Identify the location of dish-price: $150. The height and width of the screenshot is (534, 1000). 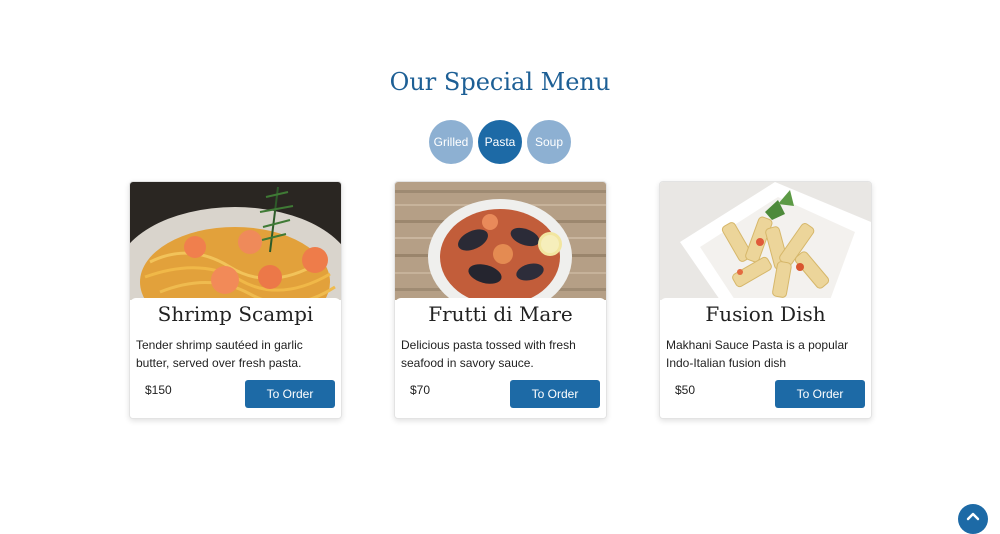
(158, 390).